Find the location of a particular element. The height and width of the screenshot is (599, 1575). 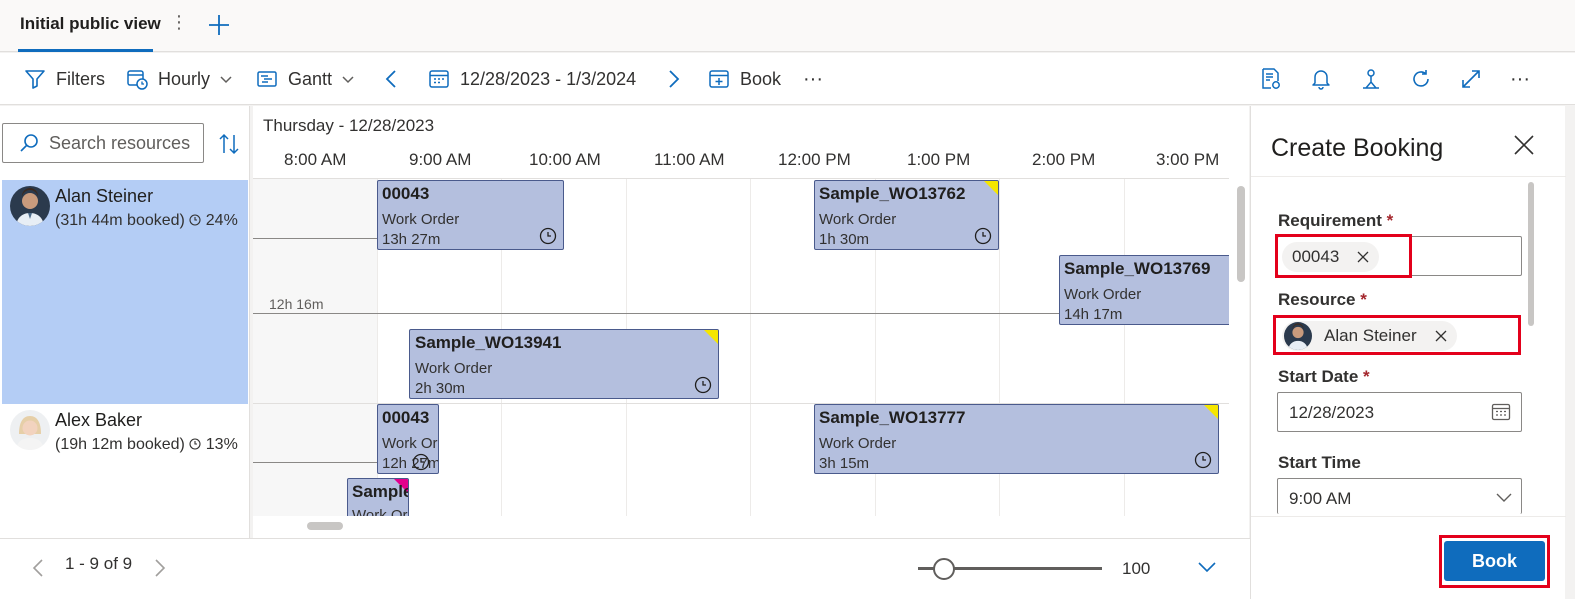

booking-duration: 12h 27m is located at coordinates (410, 463).